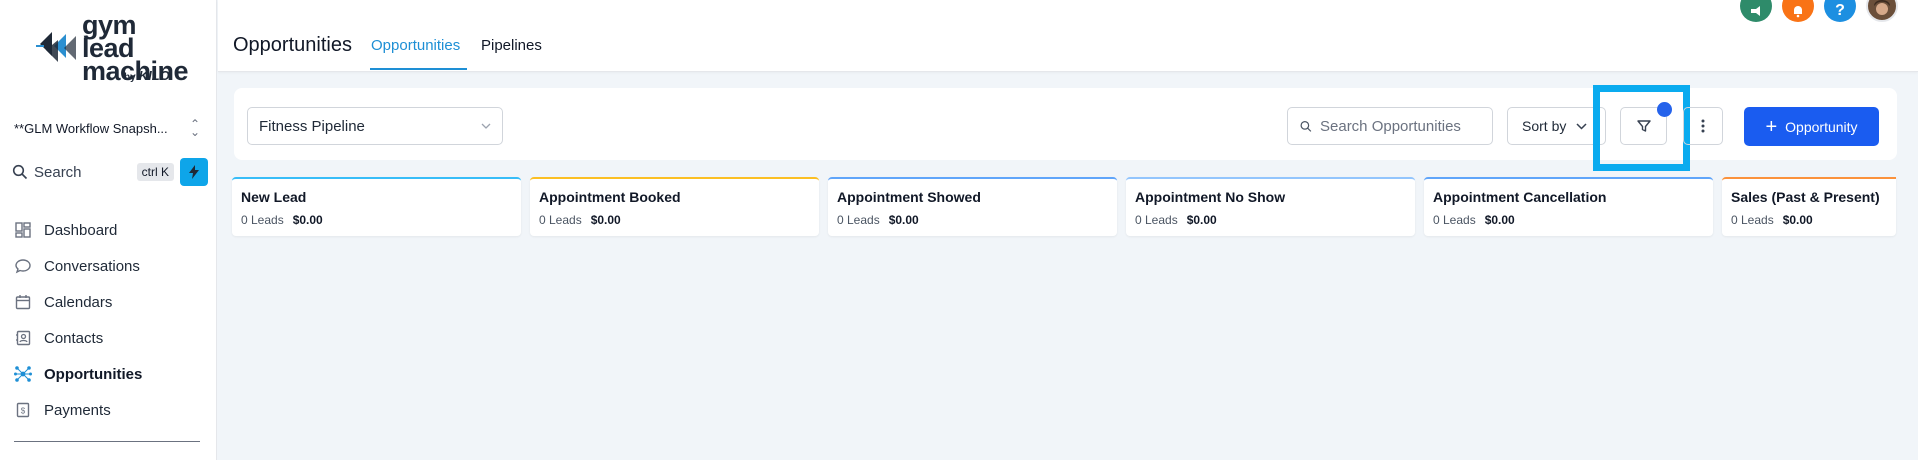 This screenshot has width=1918, height=460. Describe the element at coordinates (375, 126) in the screenshot. I see `pipeline-select: Fitness Pipeline` at that location.